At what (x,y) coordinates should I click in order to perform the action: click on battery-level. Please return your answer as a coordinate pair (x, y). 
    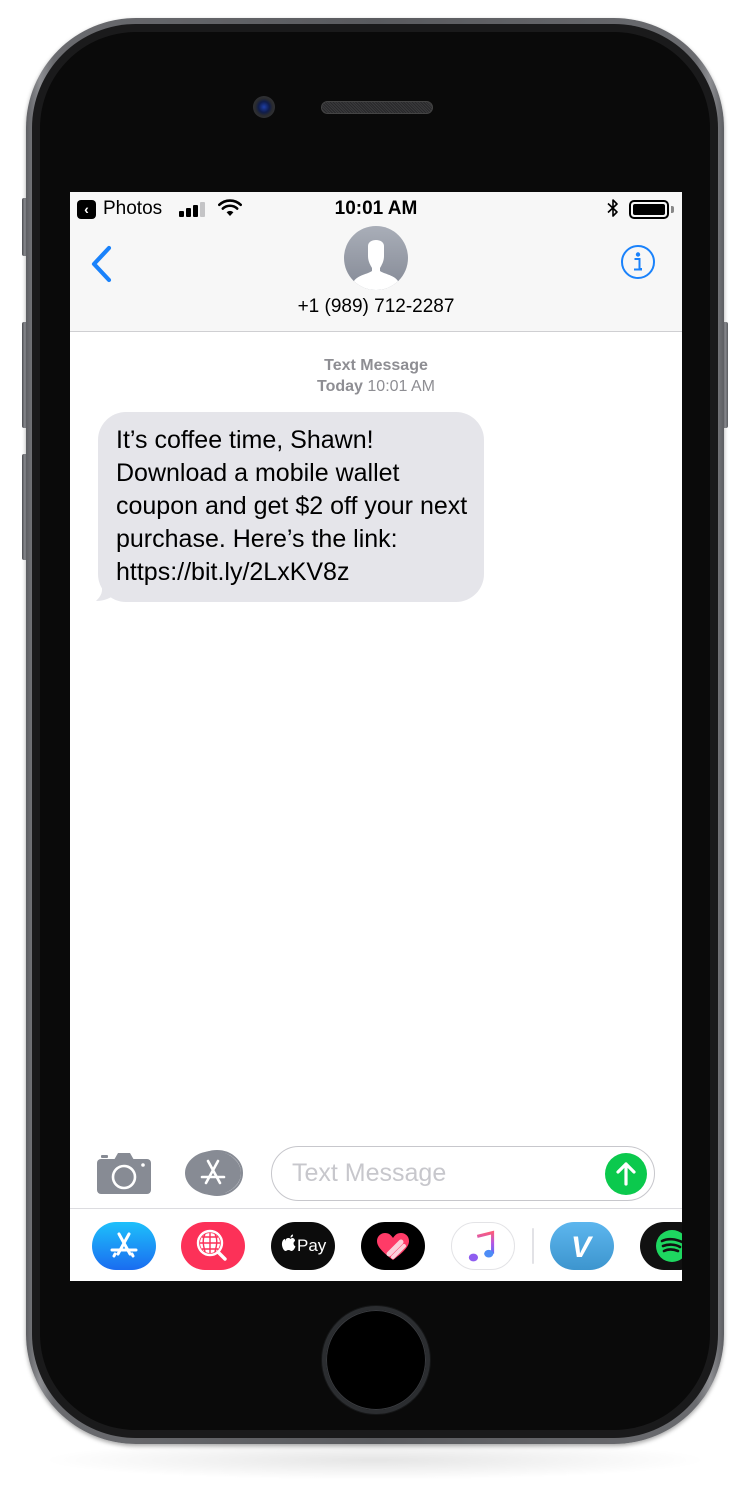
    Looking at the image, I should click on (649, 209).